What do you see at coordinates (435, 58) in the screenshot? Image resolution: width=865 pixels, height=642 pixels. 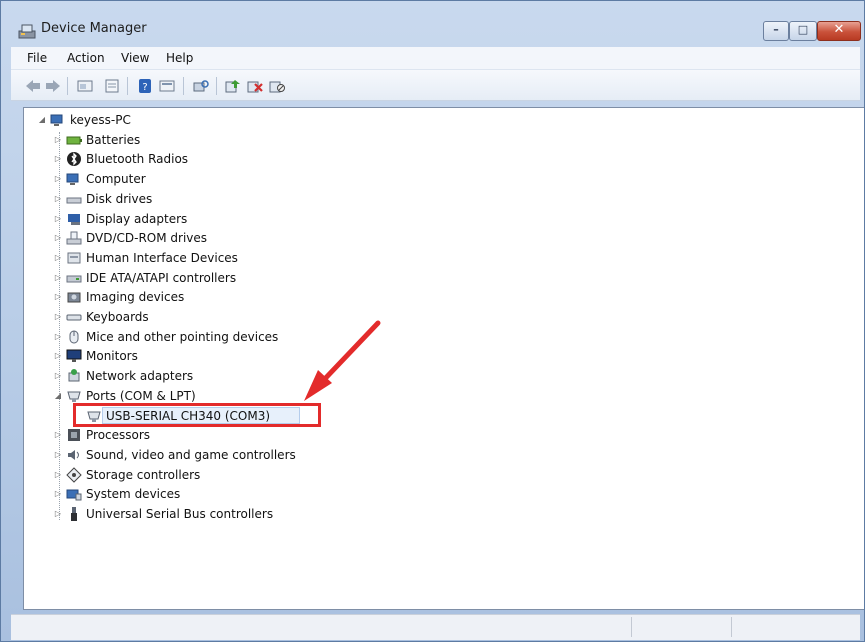 I see `menu-bar: File Action View Help` at bounding box center [435, 58].